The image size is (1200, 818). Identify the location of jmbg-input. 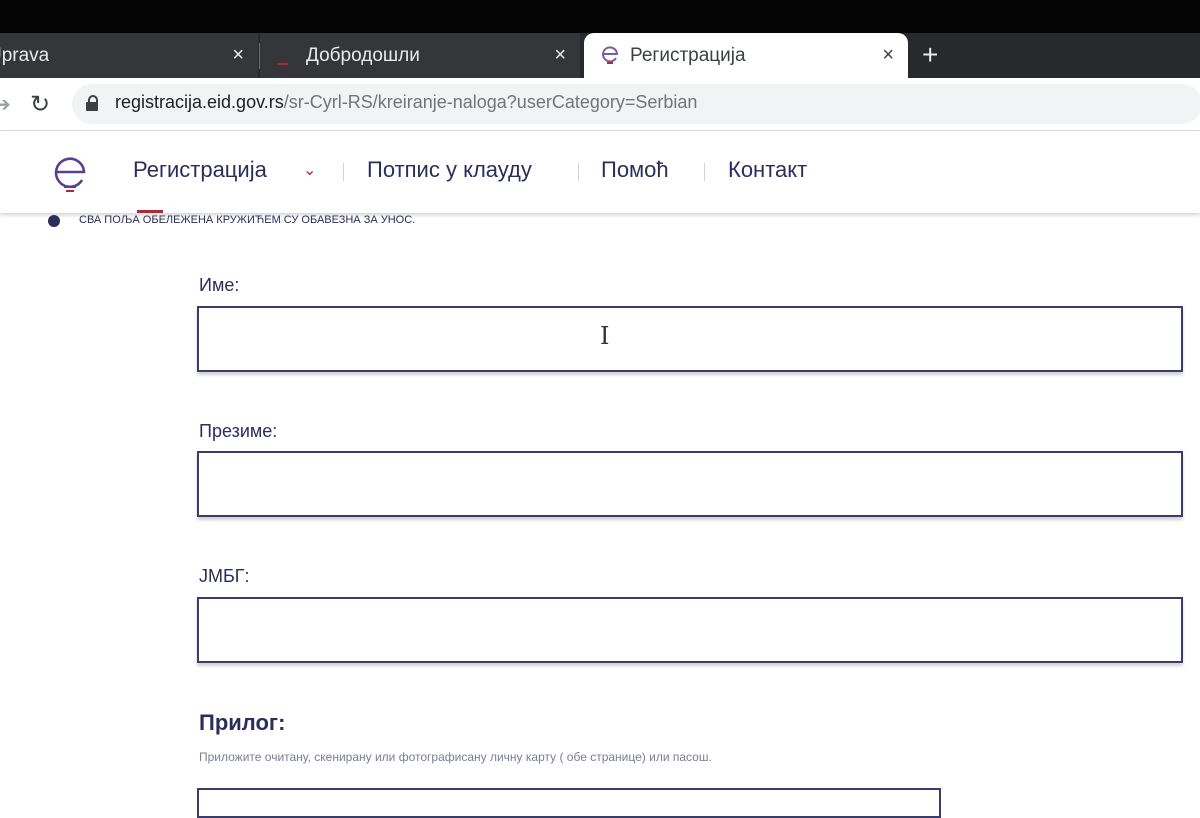
(690, 630).